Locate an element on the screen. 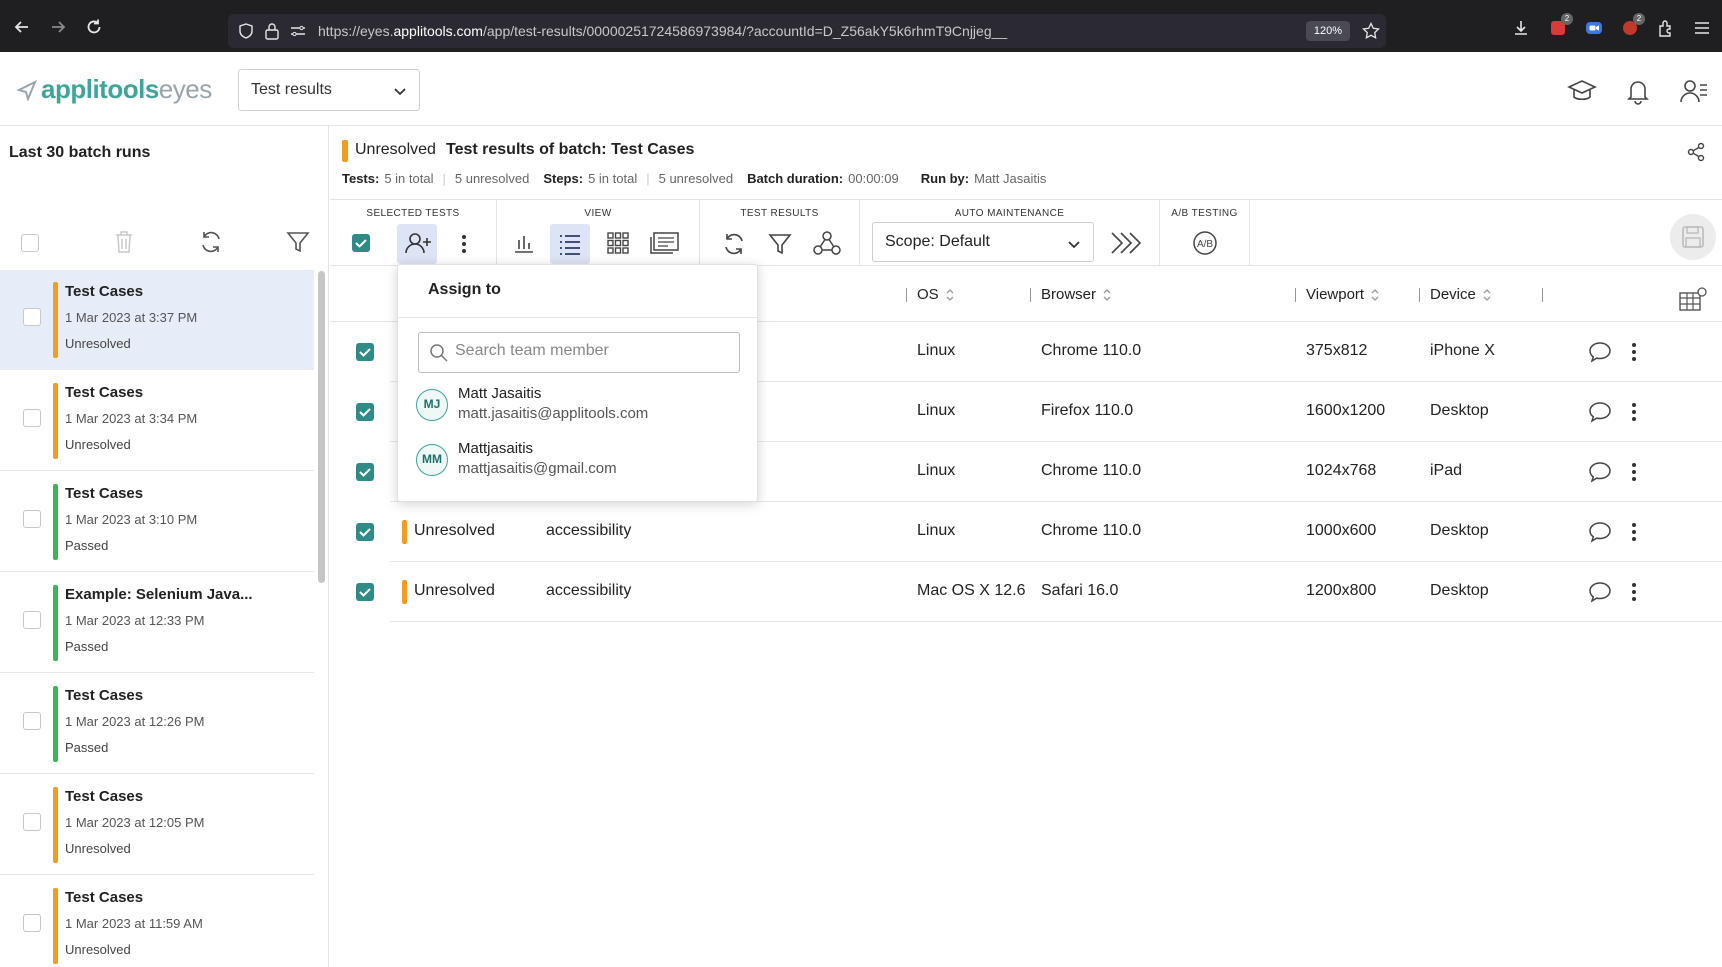 The width and height of the screenshot is (1722, 967). os-cell: Linux is located at coordinates (936, 410).